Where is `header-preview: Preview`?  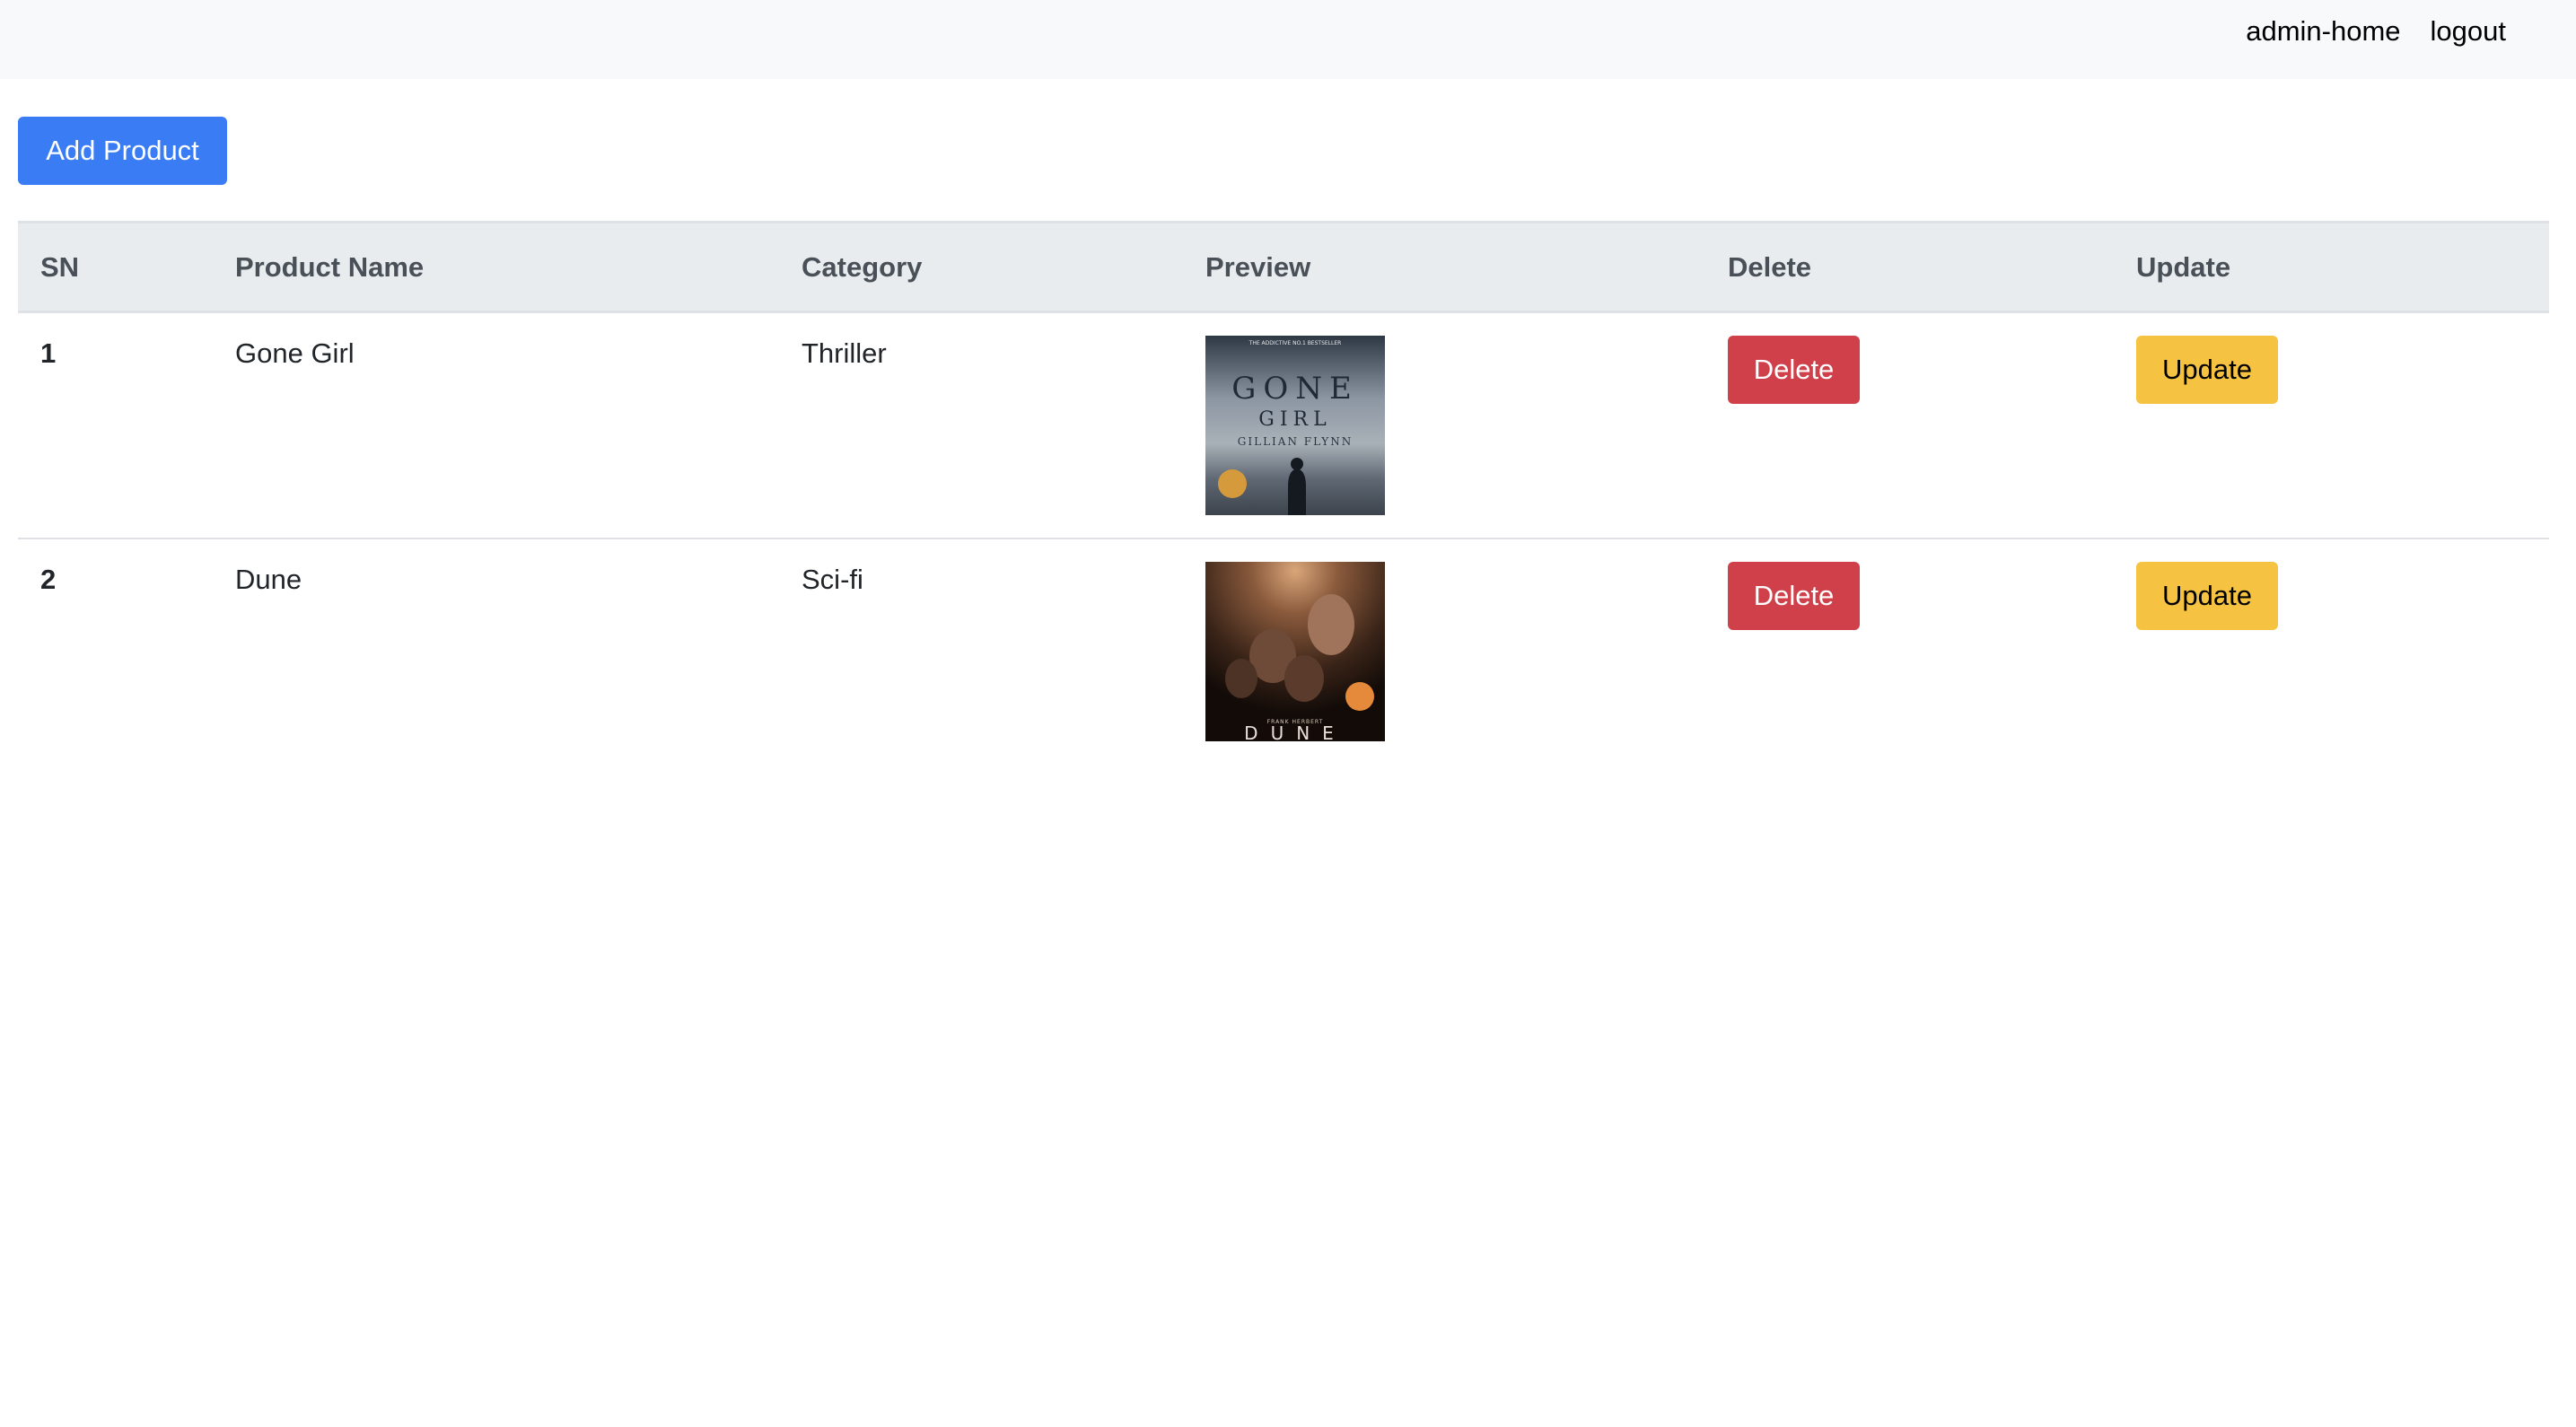 header-preview: Preview is located at coordinates (1444, 267).